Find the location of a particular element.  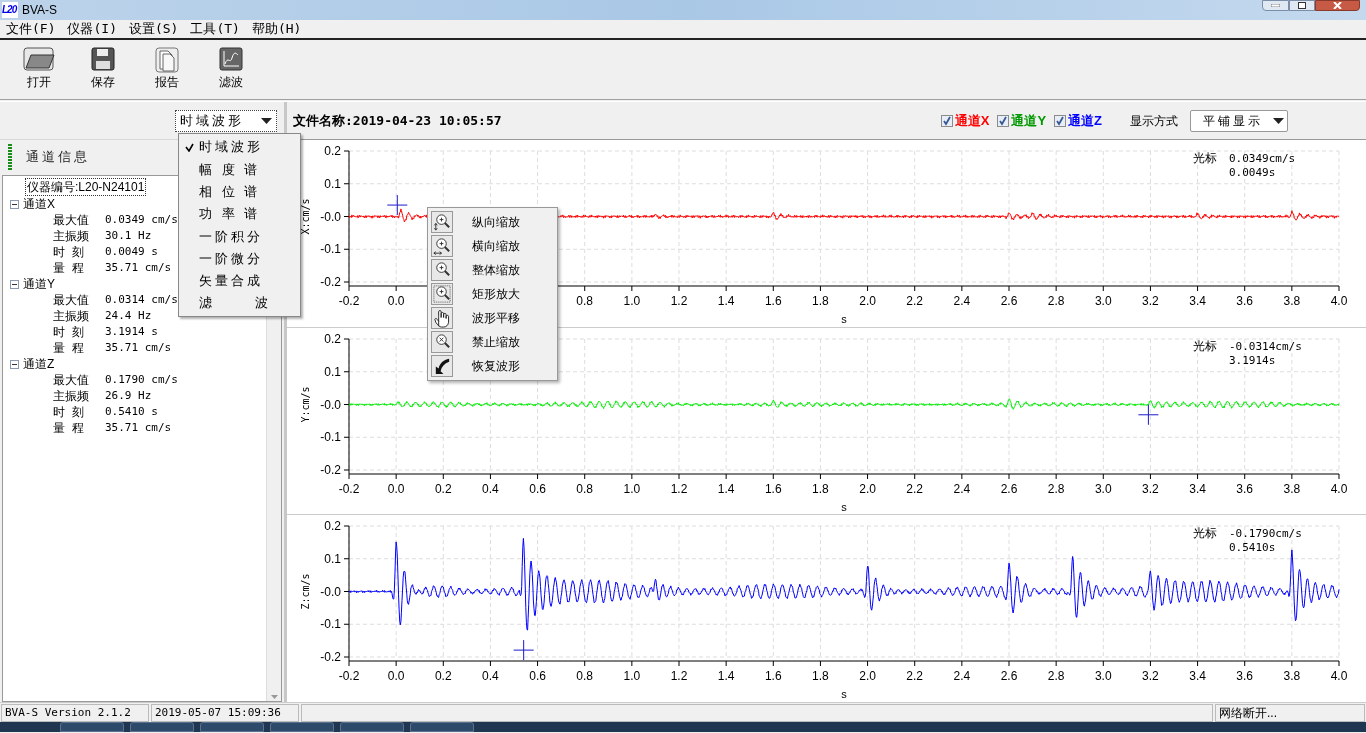

tick-label: 2.4 is located at coordinates (962, 301).